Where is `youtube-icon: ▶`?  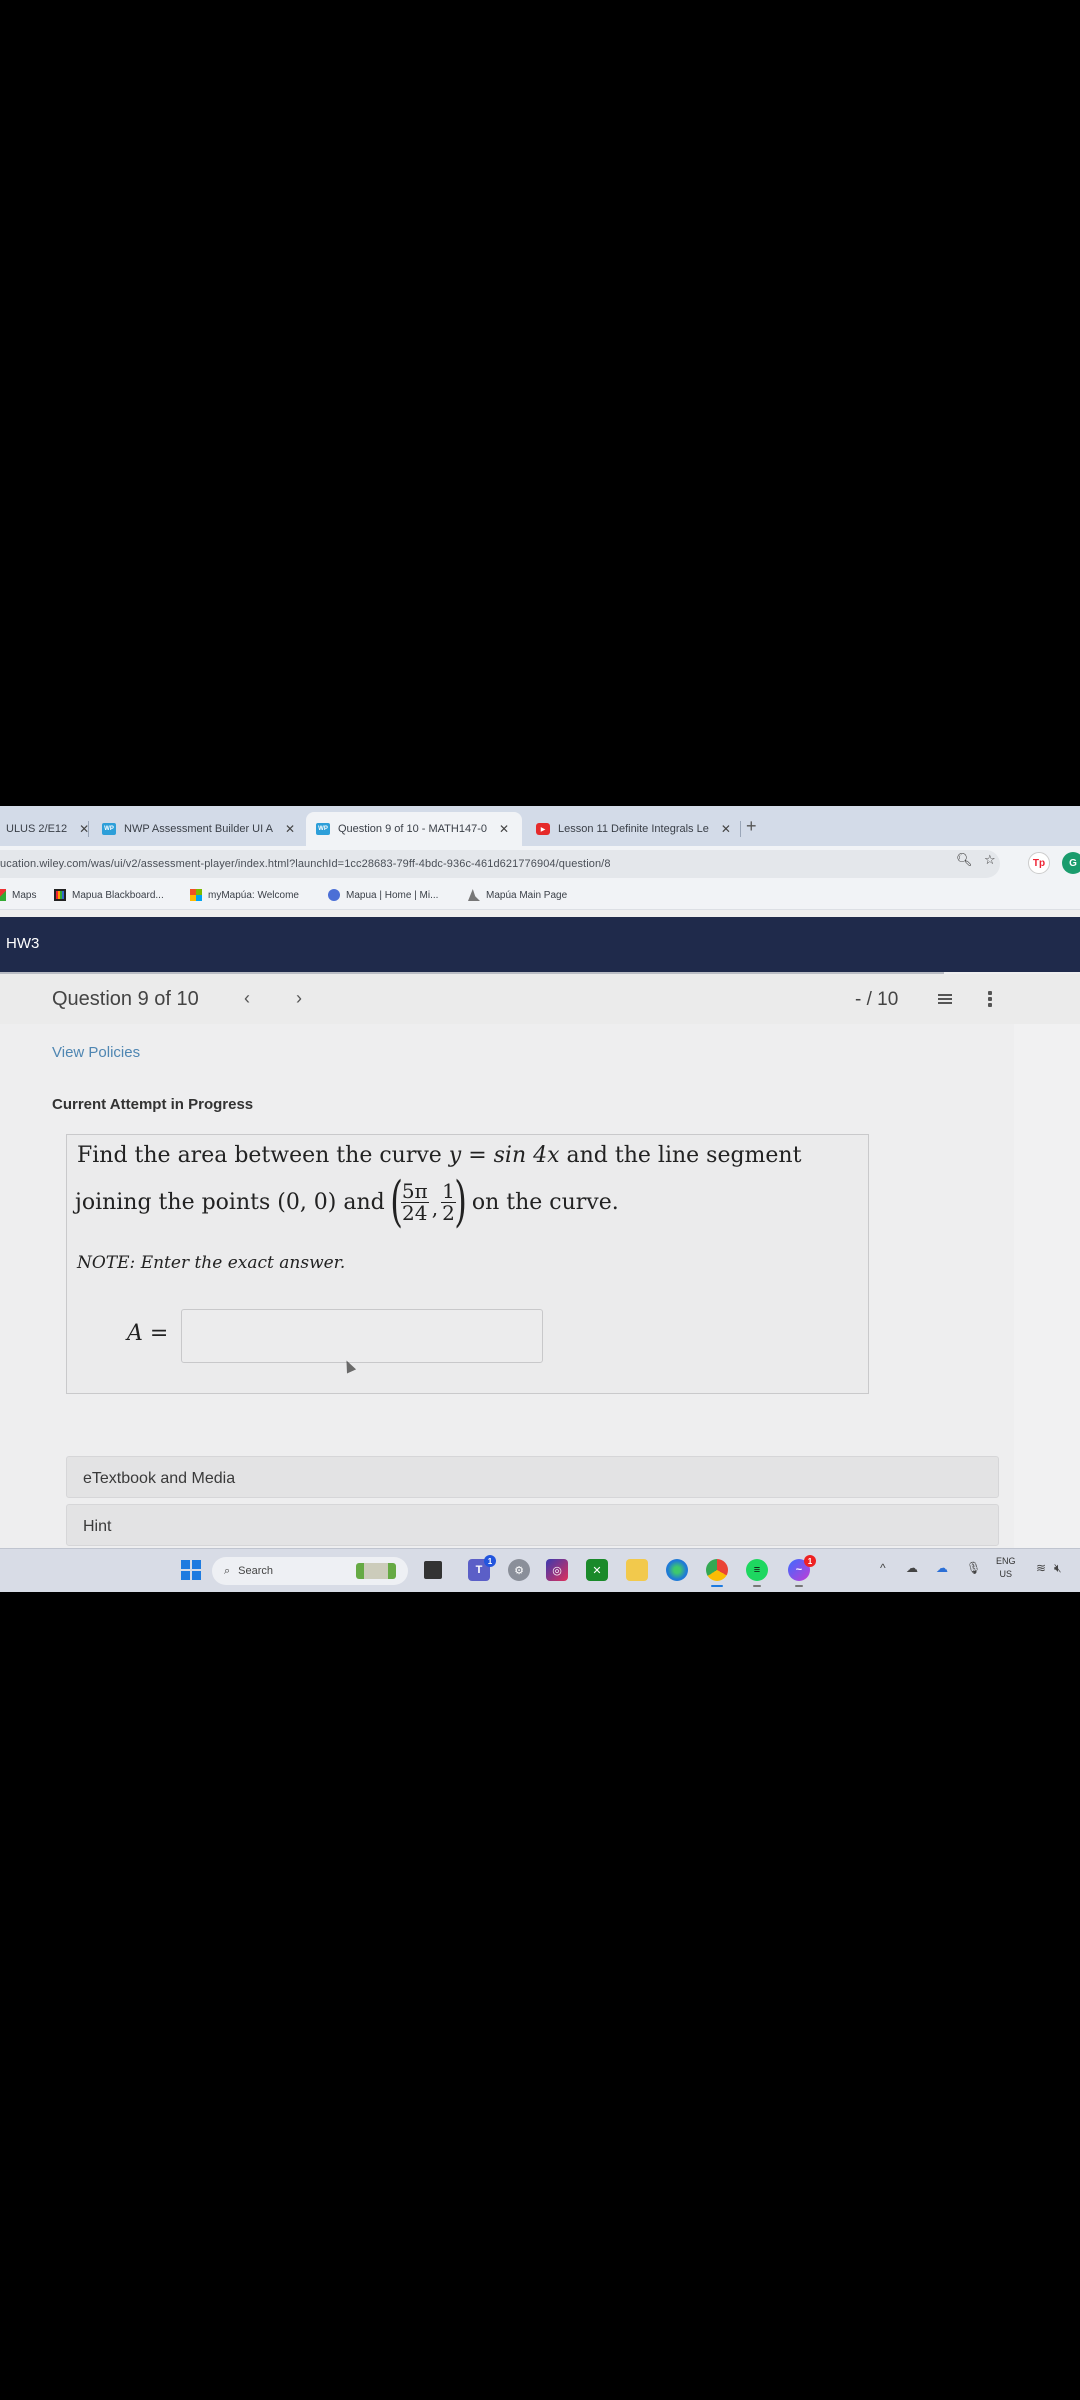
youtube-icon: ▶ is located at coordinates (543, 829).